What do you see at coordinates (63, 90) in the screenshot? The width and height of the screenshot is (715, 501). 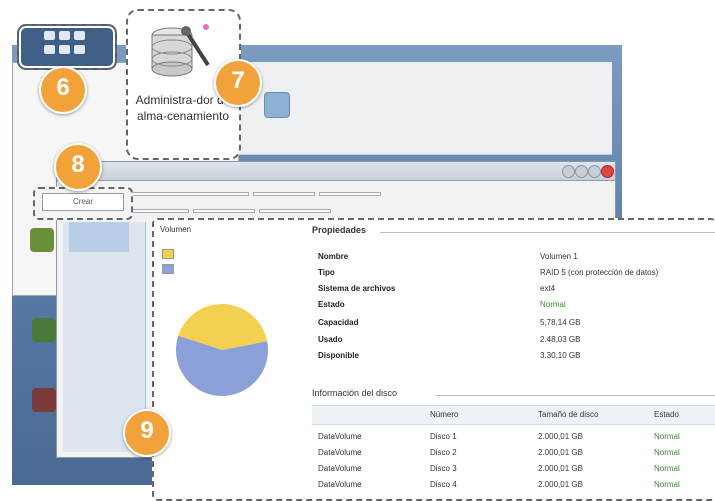 I see `step-badge-6: 6` at bounding box center [63, 90].